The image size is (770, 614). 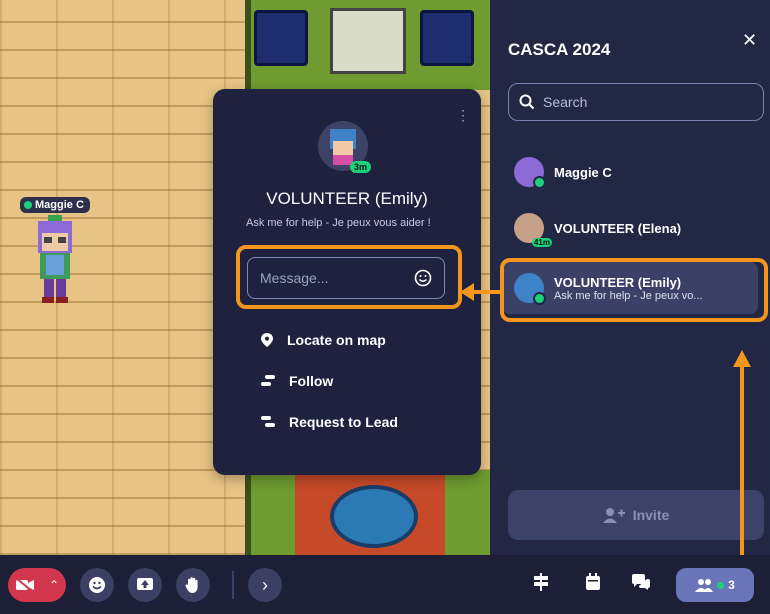 I want to click on chevron-right-icon: ›, so click(x=265, y=584).